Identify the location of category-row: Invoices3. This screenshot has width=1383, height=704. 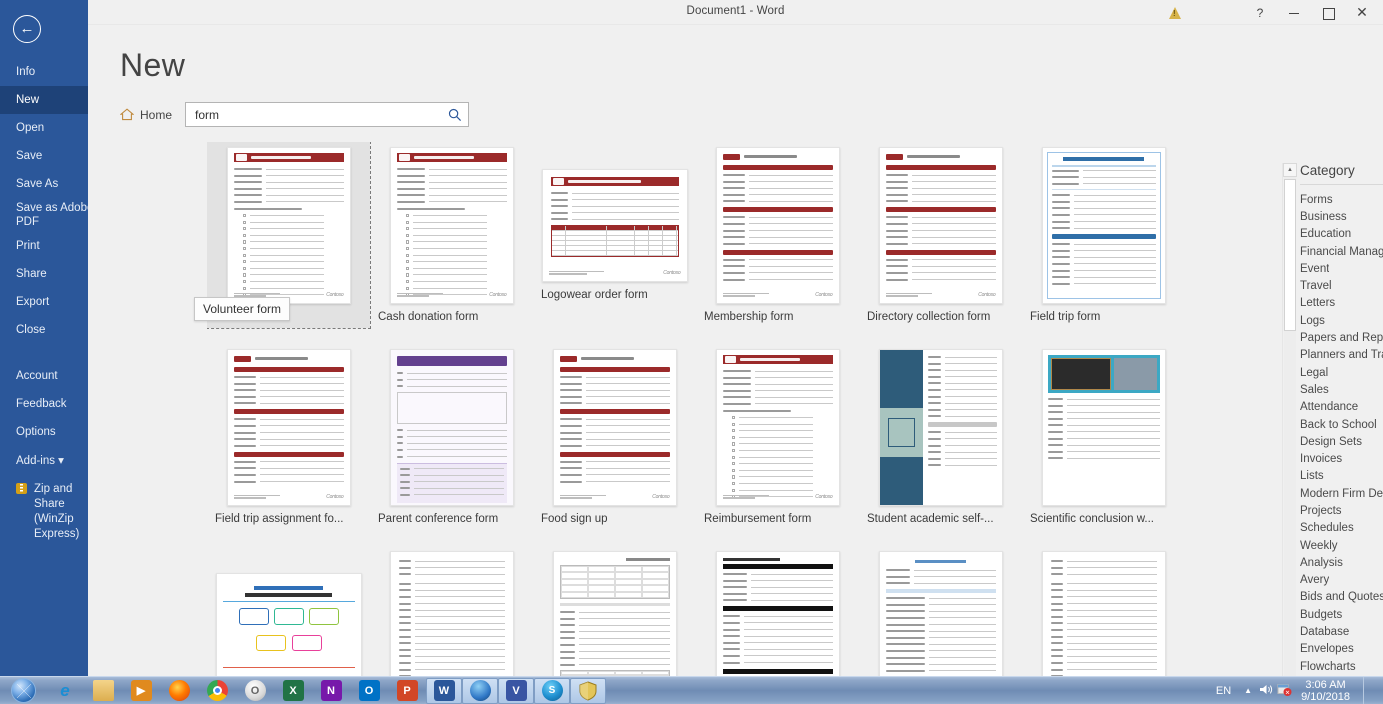
(1341, 458).